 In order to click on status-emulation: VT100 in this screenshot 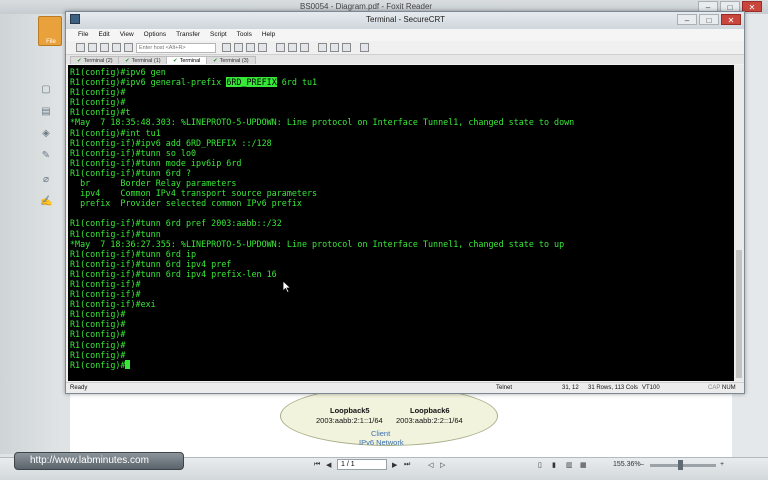, I will do `click(651, 388)`.